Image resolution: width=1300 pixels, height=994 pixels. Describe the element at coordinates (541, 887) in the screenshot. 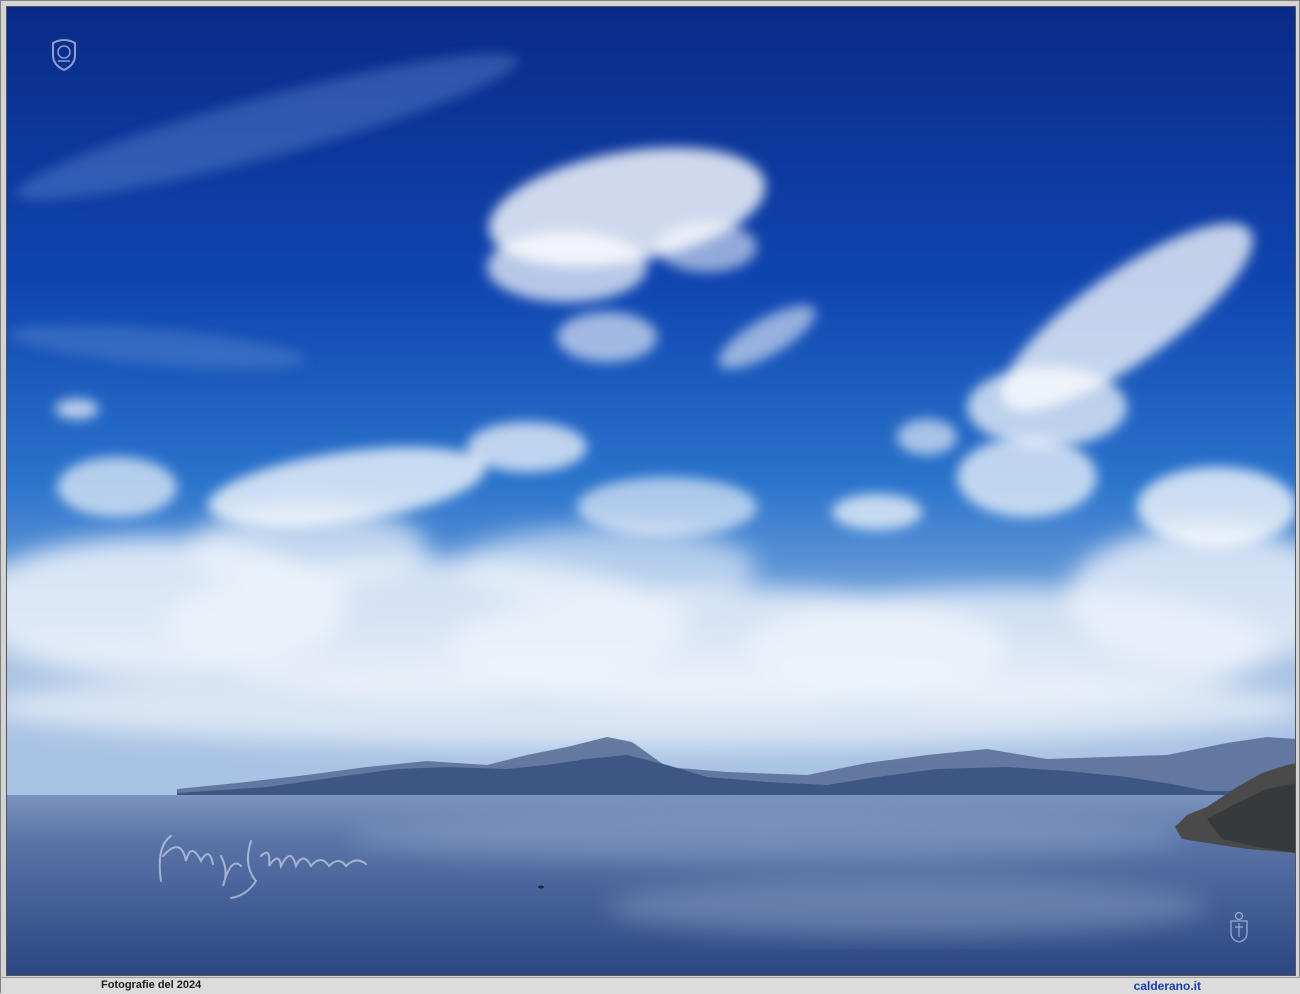

I see `boat` at that location.